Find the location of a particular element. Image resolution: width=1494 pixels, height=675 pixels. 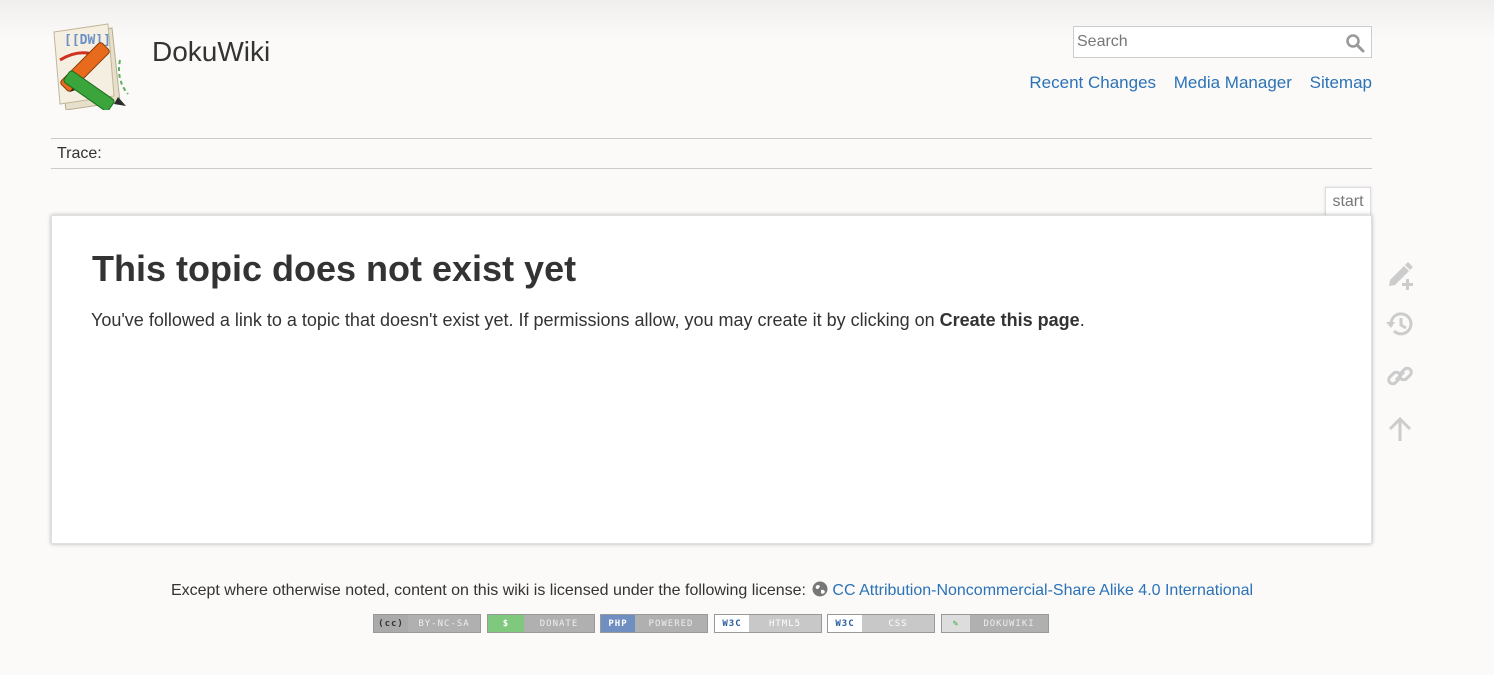

badge-right: CSS is located at coordinates (898, 623).